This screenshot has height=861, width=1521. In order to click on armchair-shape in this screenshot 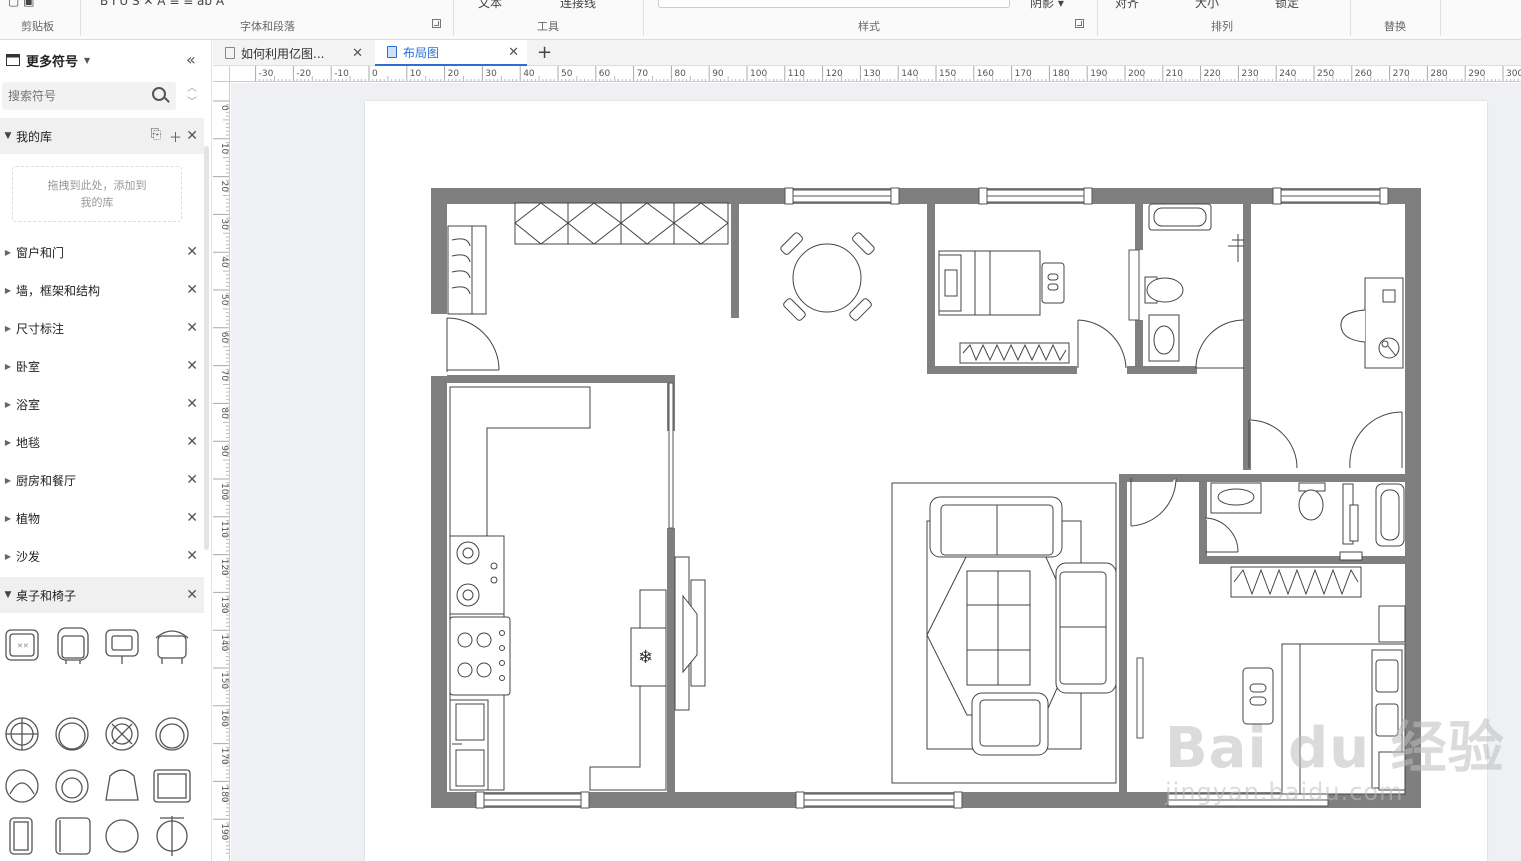, I will do `click(73, 645)`.